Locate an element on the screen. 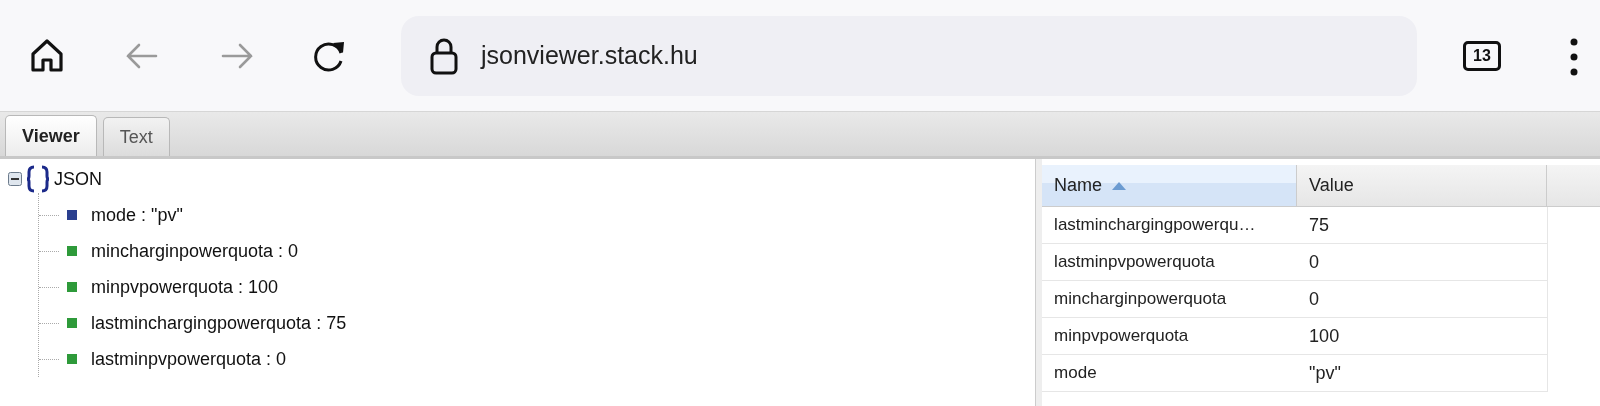 This screenshot has width=1600, height=406. table-cell-text: minpvpowerquota is located at coordinates (1121, 336).